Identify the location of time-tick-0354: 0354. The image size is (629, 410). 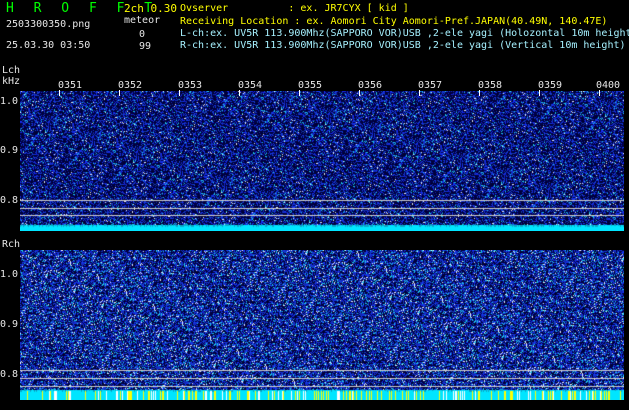
(250, 85).